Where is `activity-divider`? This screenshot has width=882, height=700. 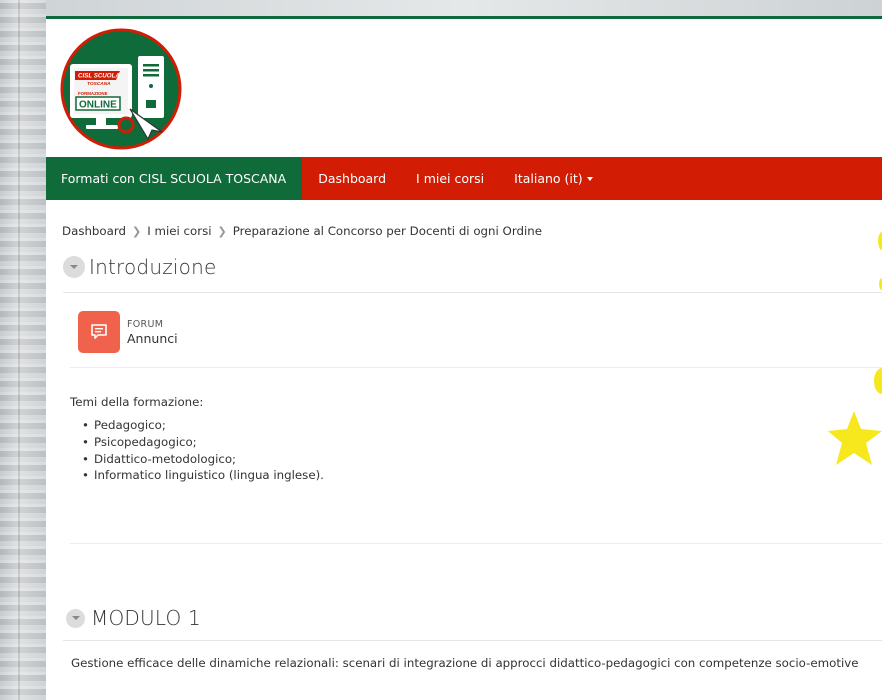 activity-divider is located at coordinates (476, 367).